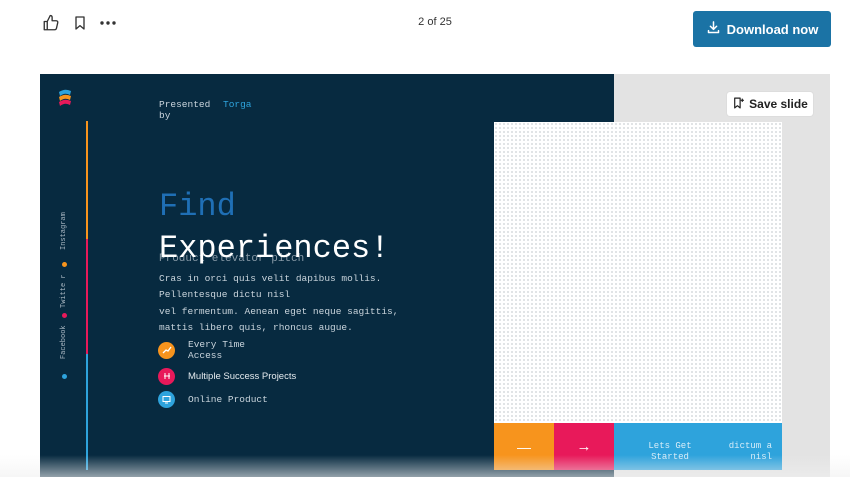 This screenshot has width=850, height=477. Describe the element at coordinates (225, 295) in the screenshot. I see `body-line: Pellentesque dictu nisl` at that location.